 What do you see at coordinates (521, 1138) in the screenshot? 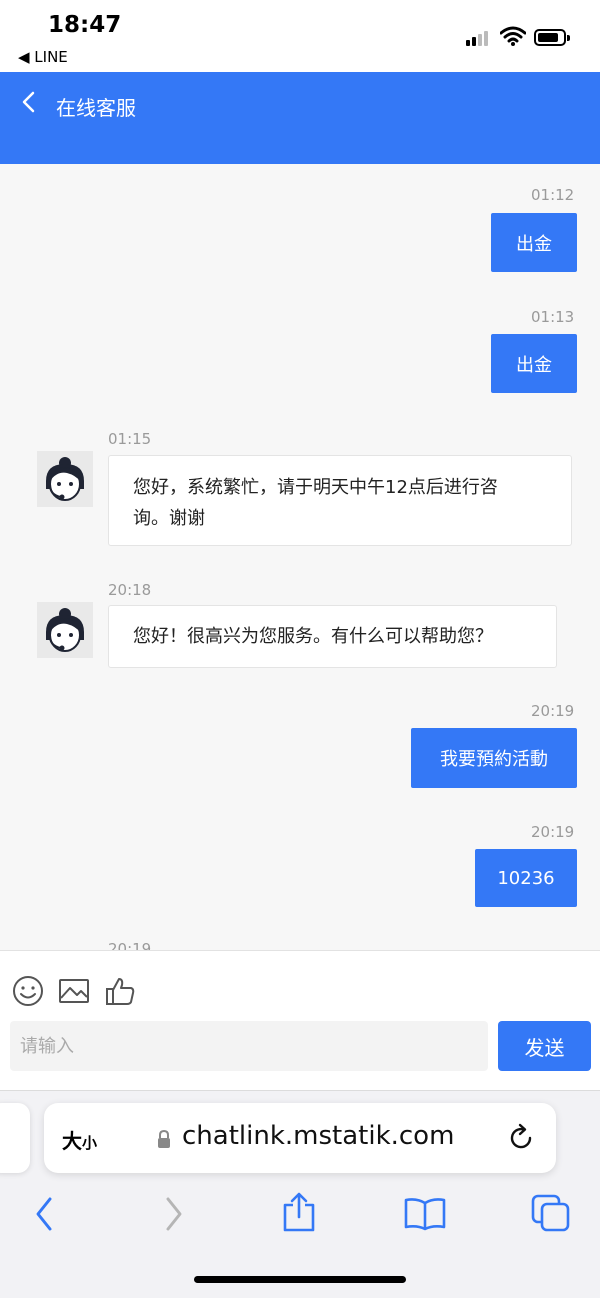
I see `reload-icon` at bounding box center [521, 1138].